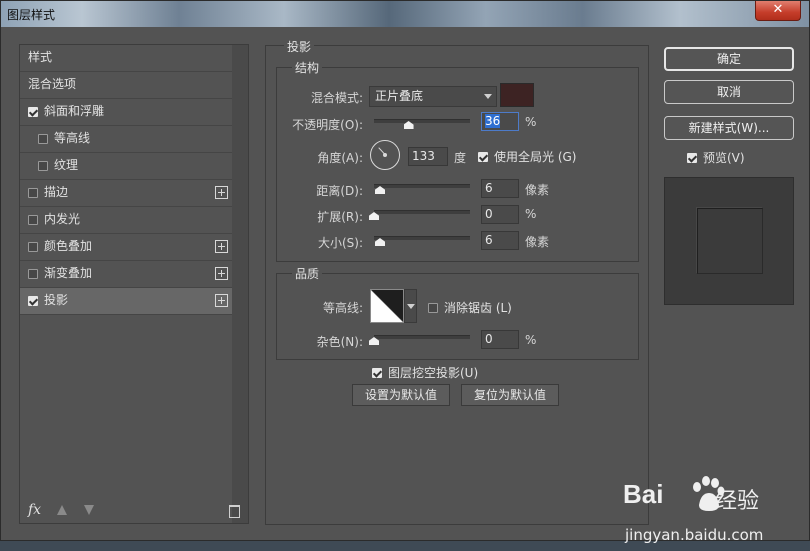 Image resolution: width=810 pixels, height=551 pixels. I want to click on styles-toolbar: fx, so click(134, 511).